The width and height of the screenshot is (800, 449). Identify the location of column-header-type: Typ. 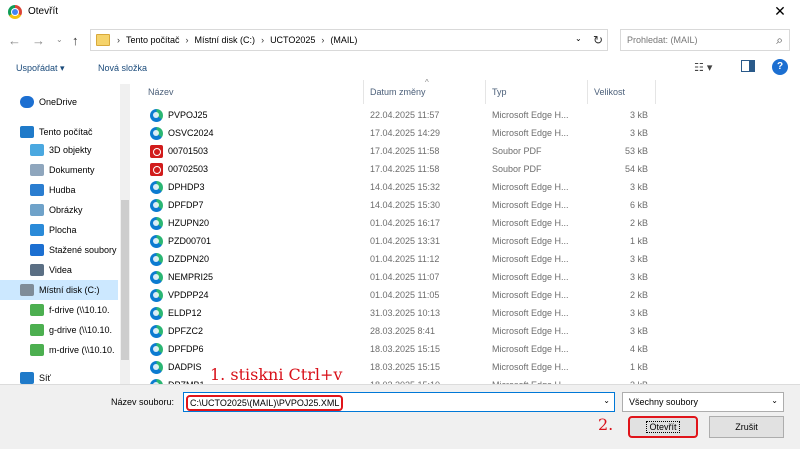
(537, 92).